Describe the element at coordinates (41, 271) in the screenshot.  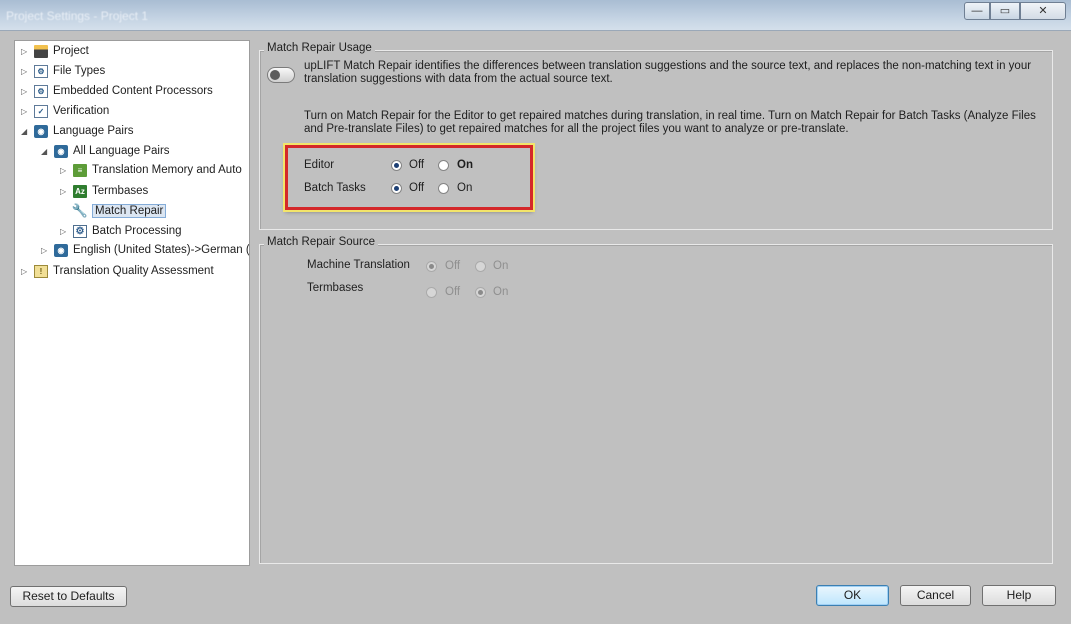
I see `quality-assessment-icon: !` at that location.